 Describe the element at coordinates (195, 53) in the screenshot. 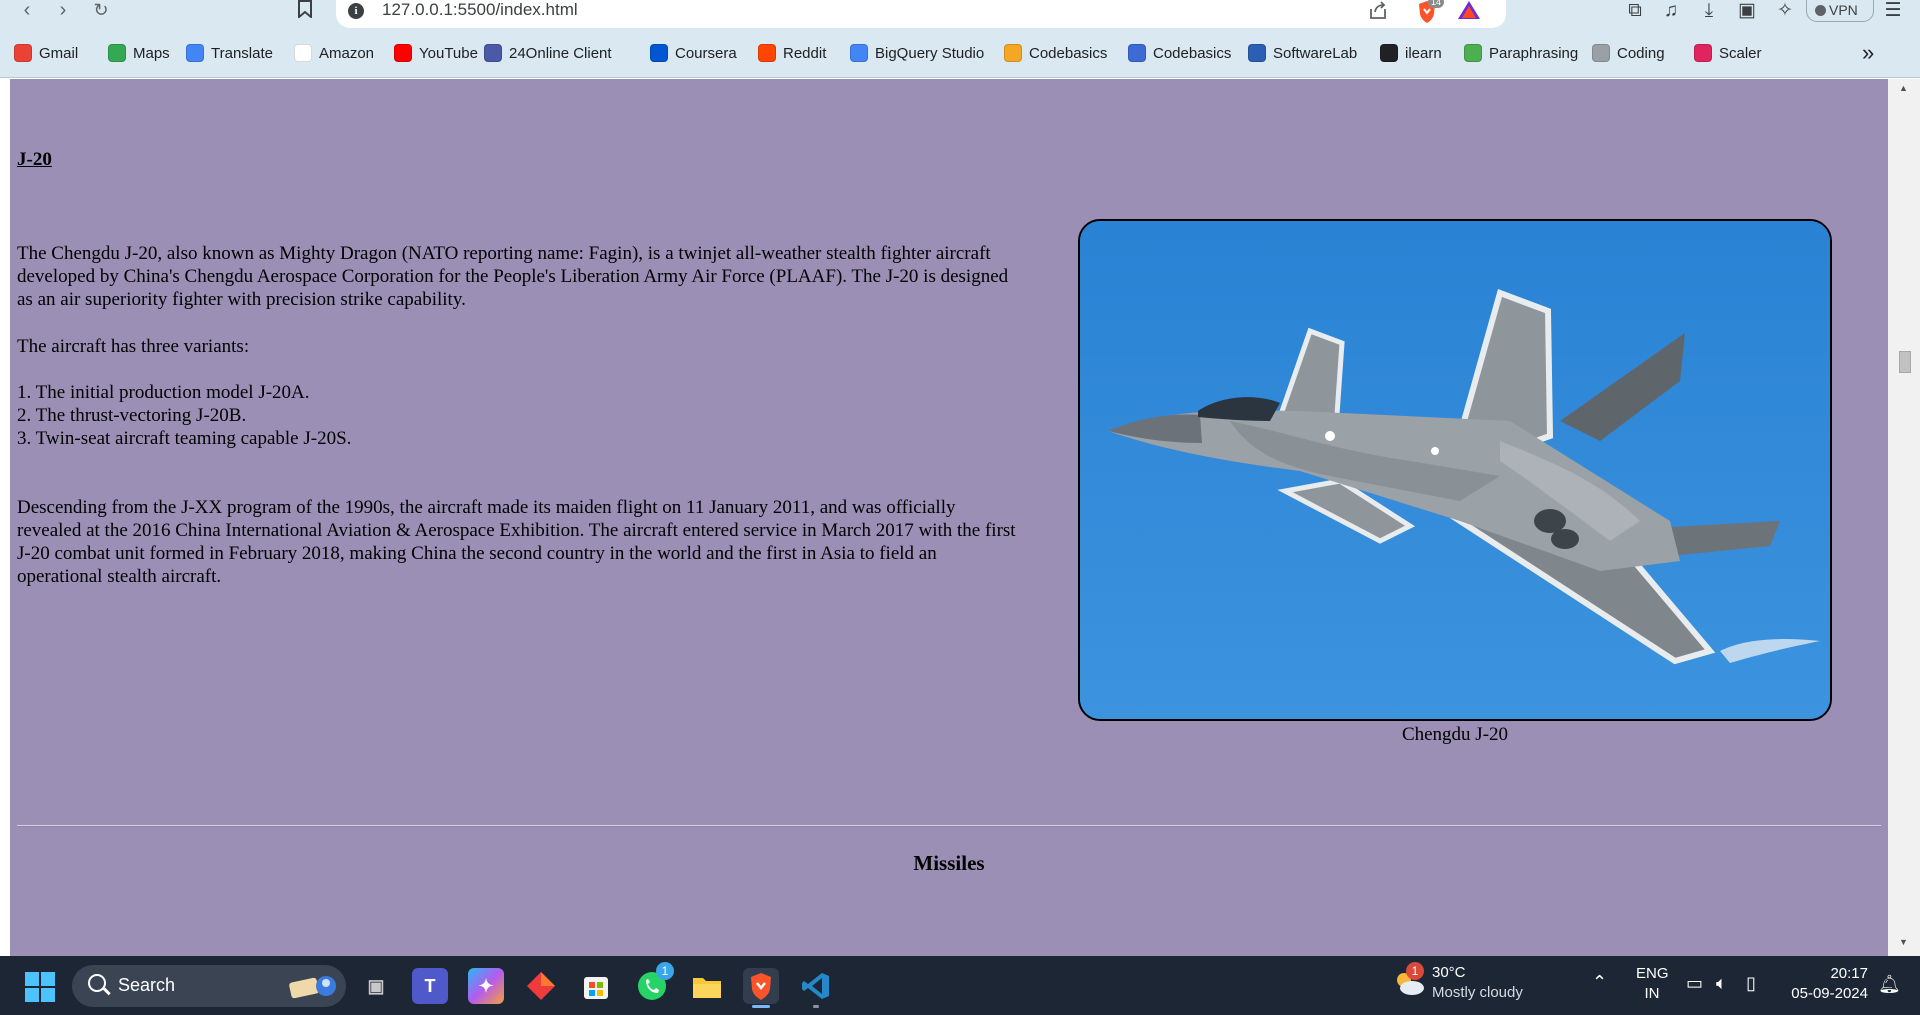

I see `translate-icon` at that location.